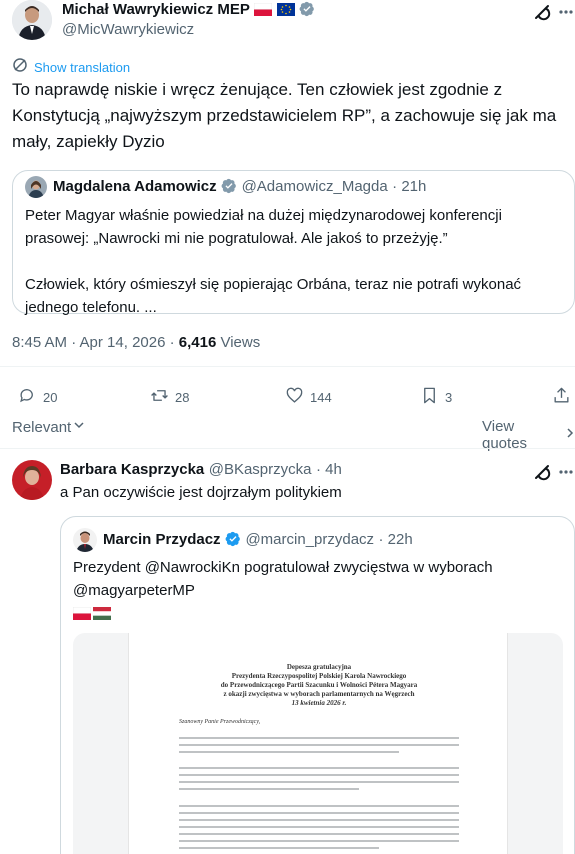 Image resolution: width=575 pixels, height=854 pixels. What do you see at coordinates (294, 397) in the screenshot?
I see `like-icon` at bounding box center [294, 397].